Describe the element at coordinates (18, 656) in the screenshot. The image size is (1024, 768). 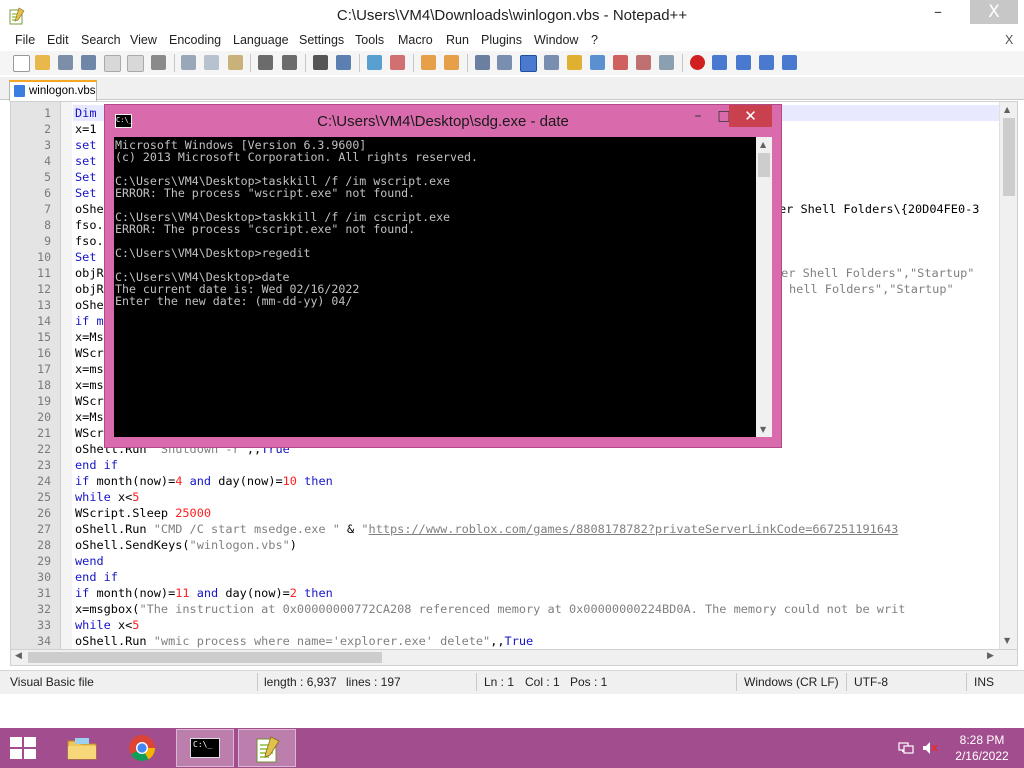
I see `scroll-left-icon: ◀` at that location.